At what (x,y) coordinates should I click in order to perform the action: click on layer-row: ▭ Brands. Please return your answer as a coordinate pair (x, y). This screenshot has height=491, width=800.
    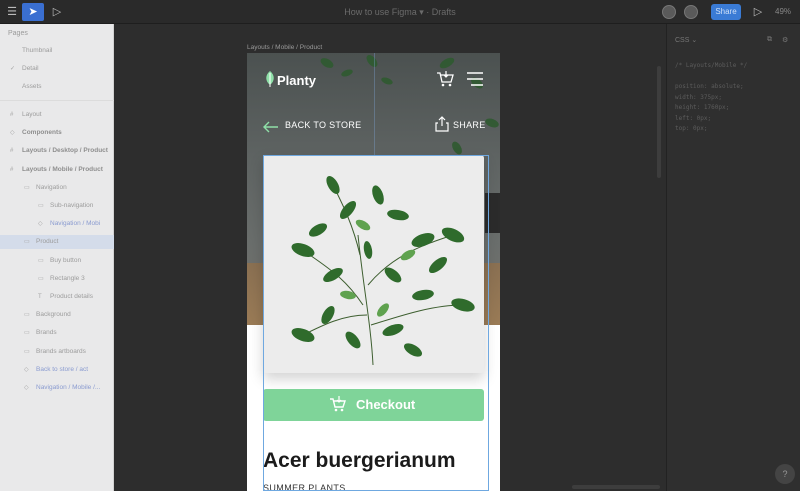
    Looking at the image, I should click on (57, 333).